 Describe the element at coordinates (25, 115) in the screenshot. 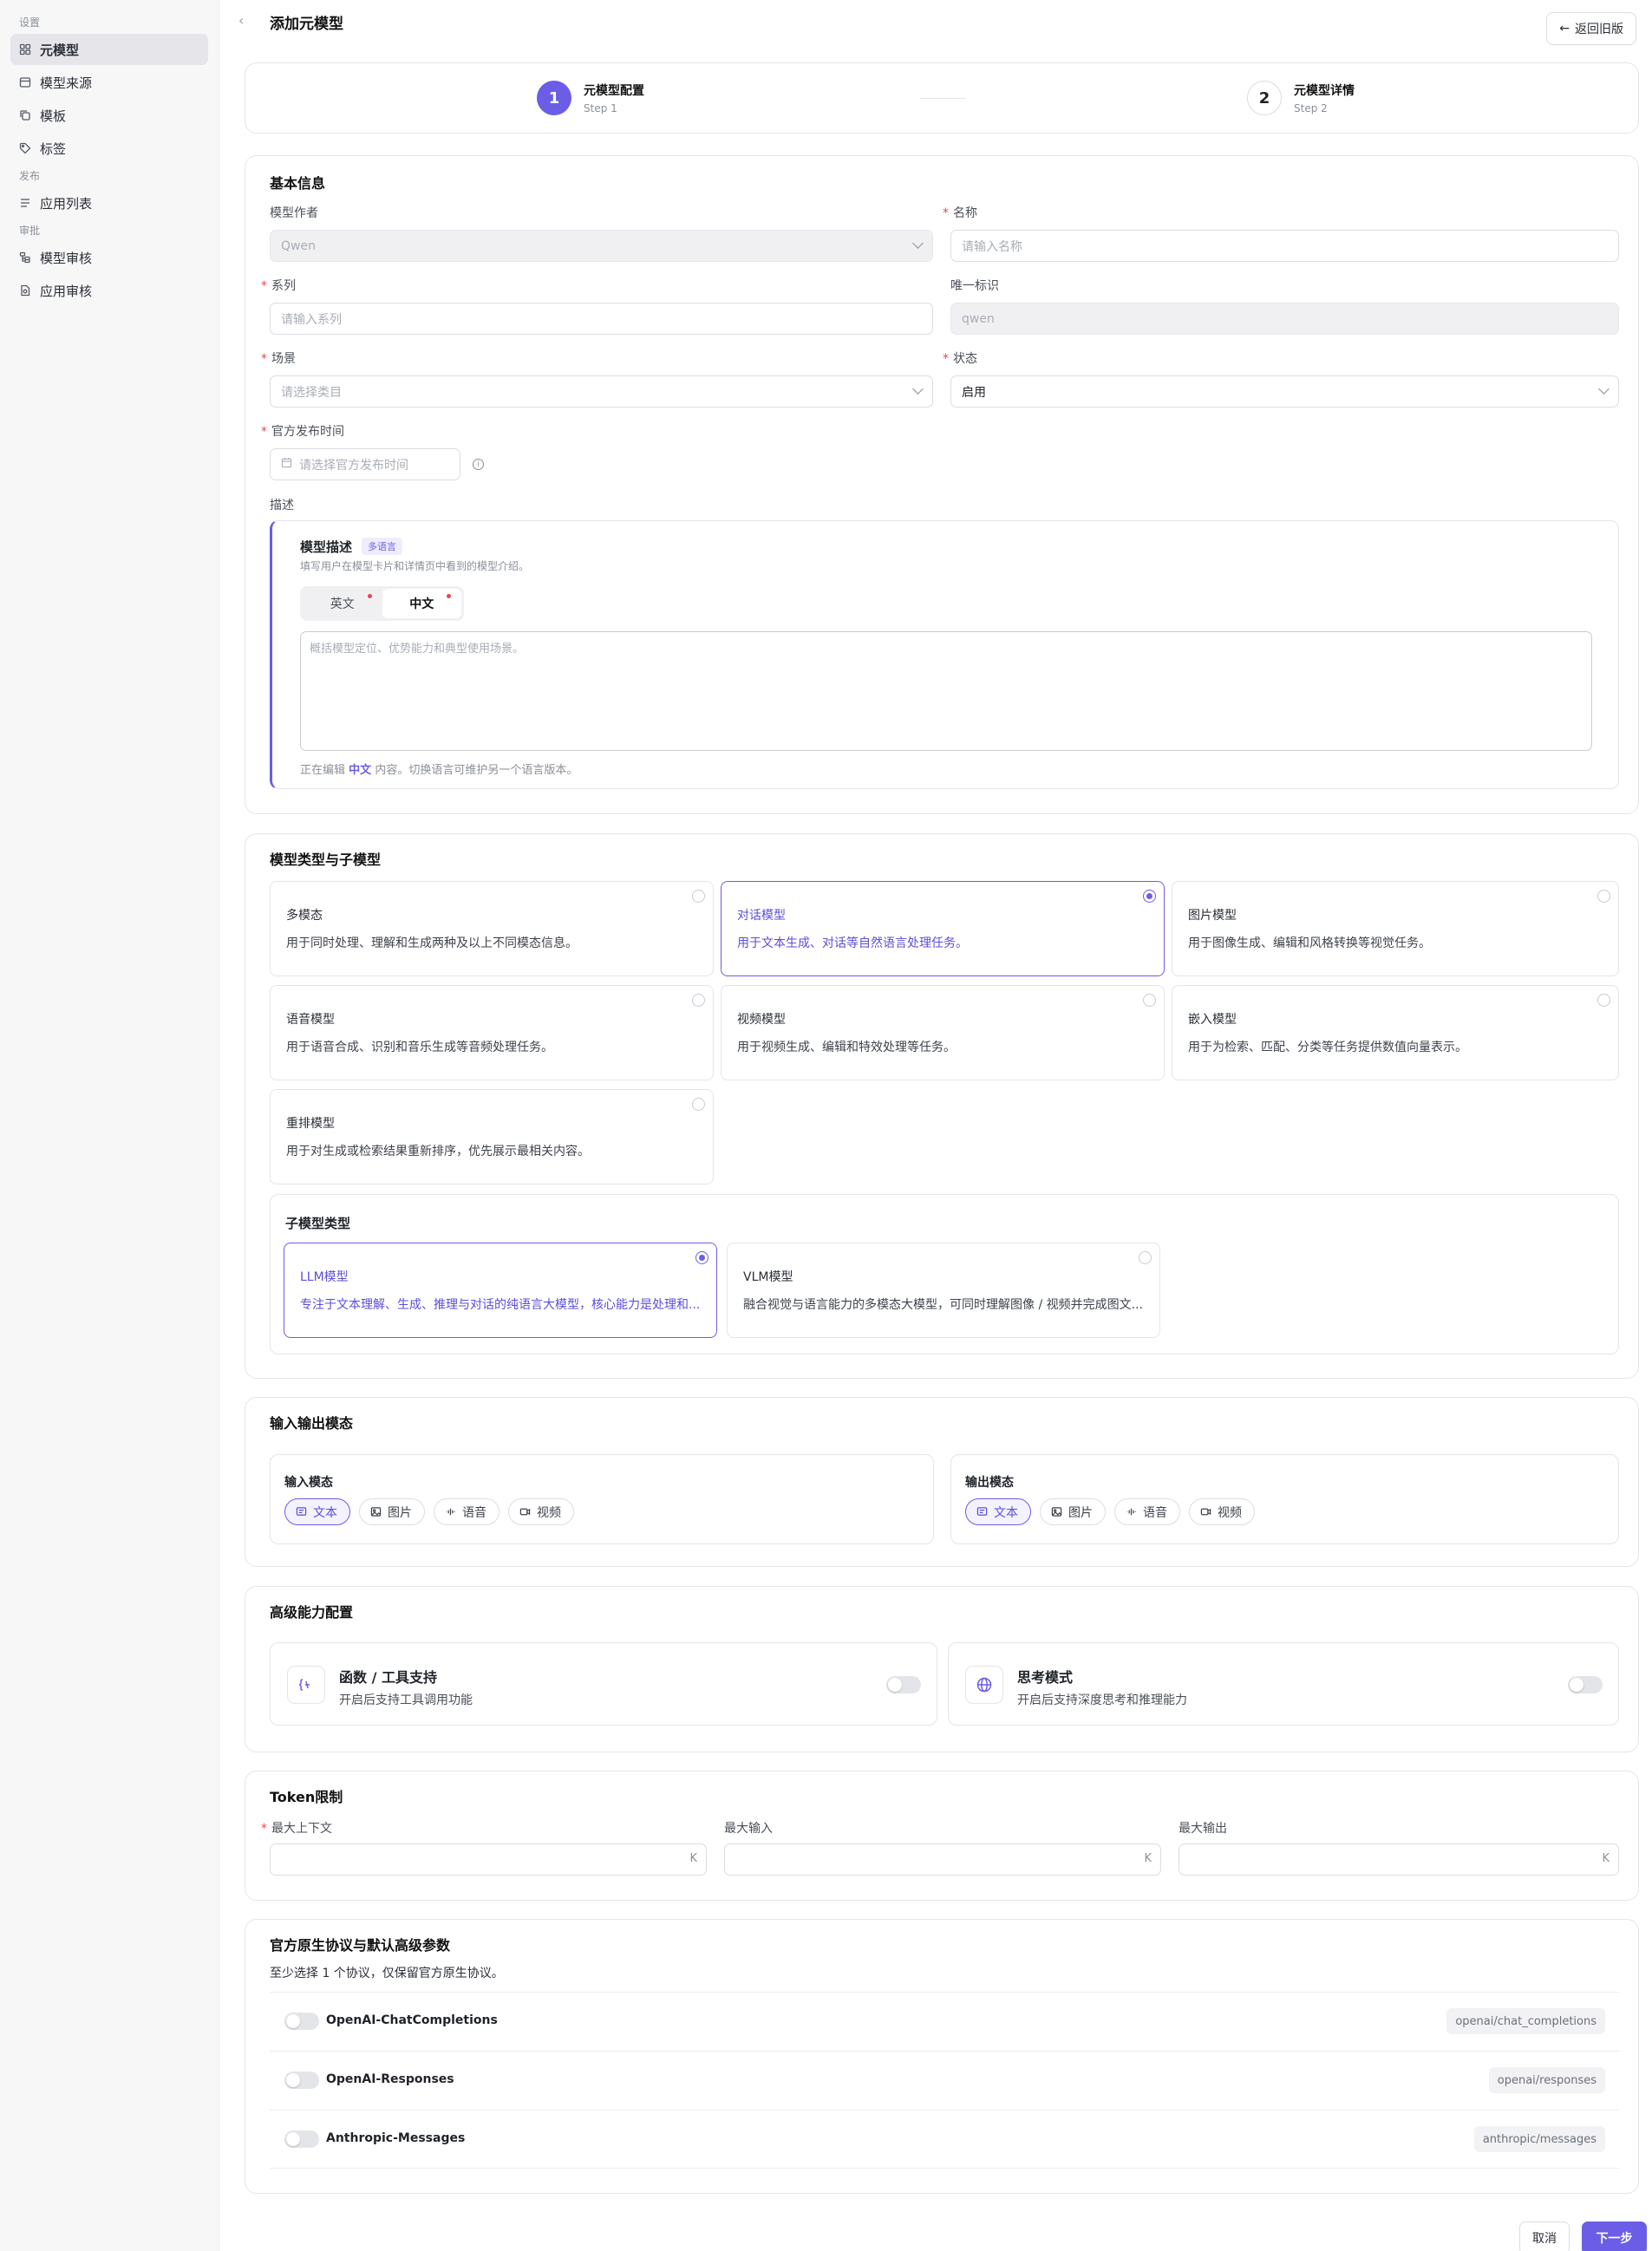

I see `copy-icon` at that location.